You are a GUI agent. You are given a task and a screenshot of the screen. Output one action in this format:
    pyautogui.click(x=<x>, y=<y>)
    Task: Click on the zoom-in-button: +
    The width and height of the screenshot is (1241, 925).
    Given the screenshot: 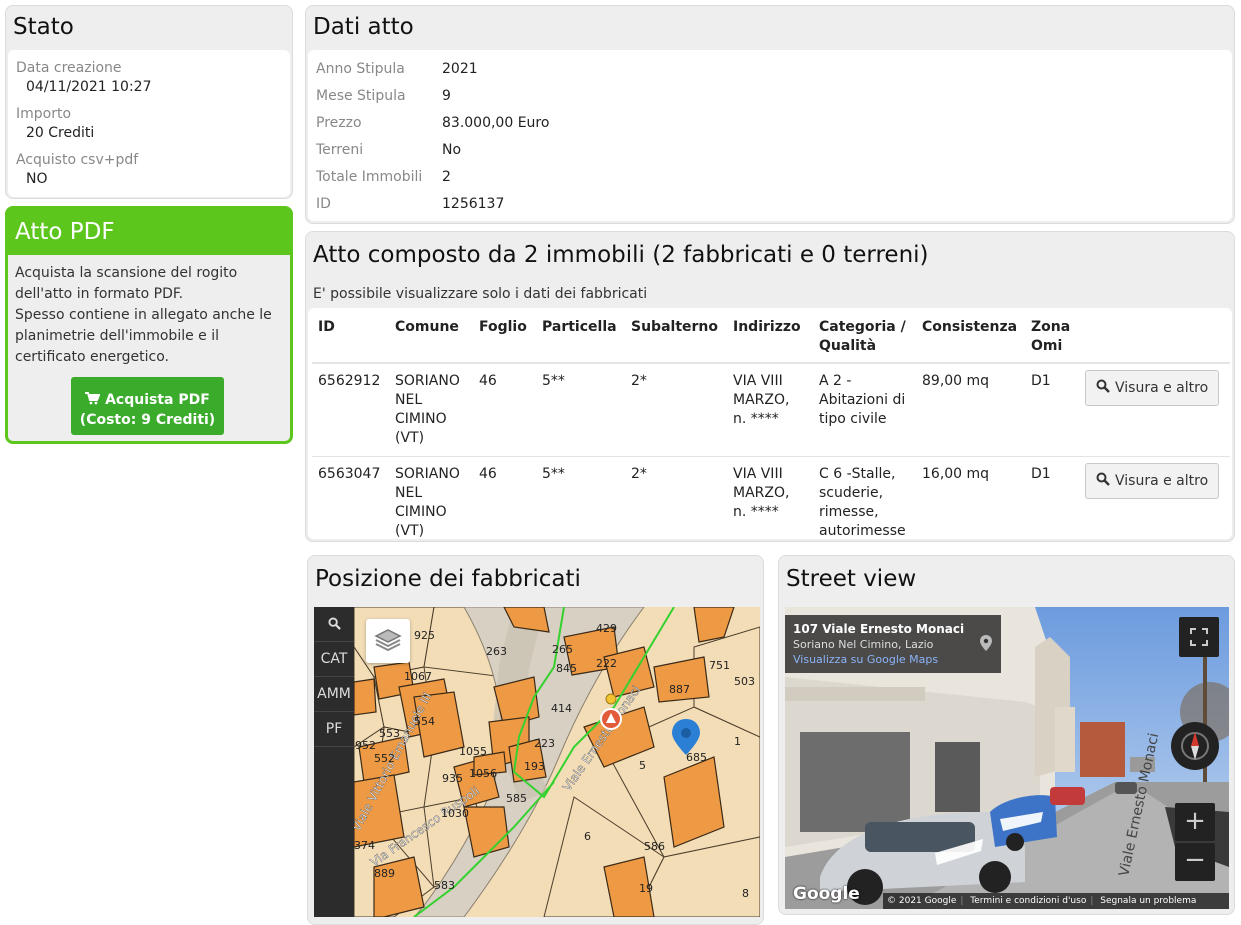 What is the action you would take?
    pyautogui.click(x=1195, y=822)
    